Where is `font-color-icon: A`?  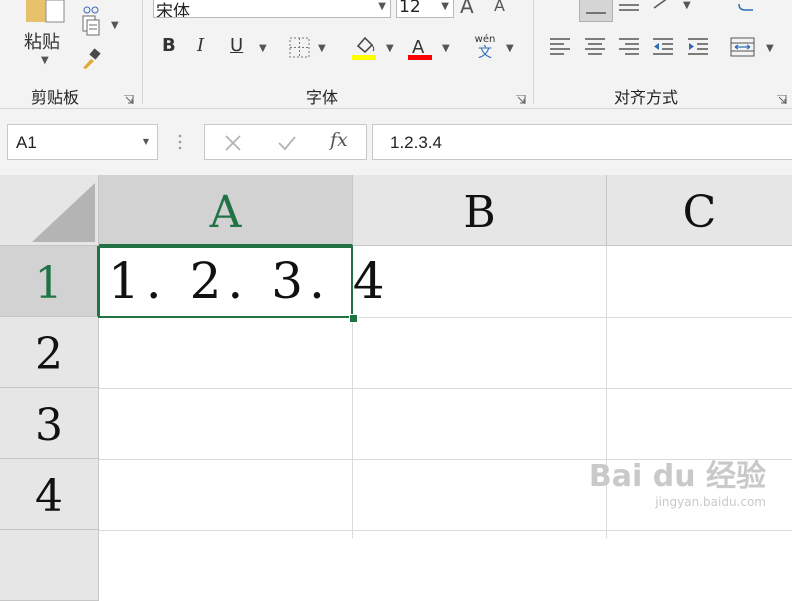 font-color-icon: A is located at coordinates (420, 48).